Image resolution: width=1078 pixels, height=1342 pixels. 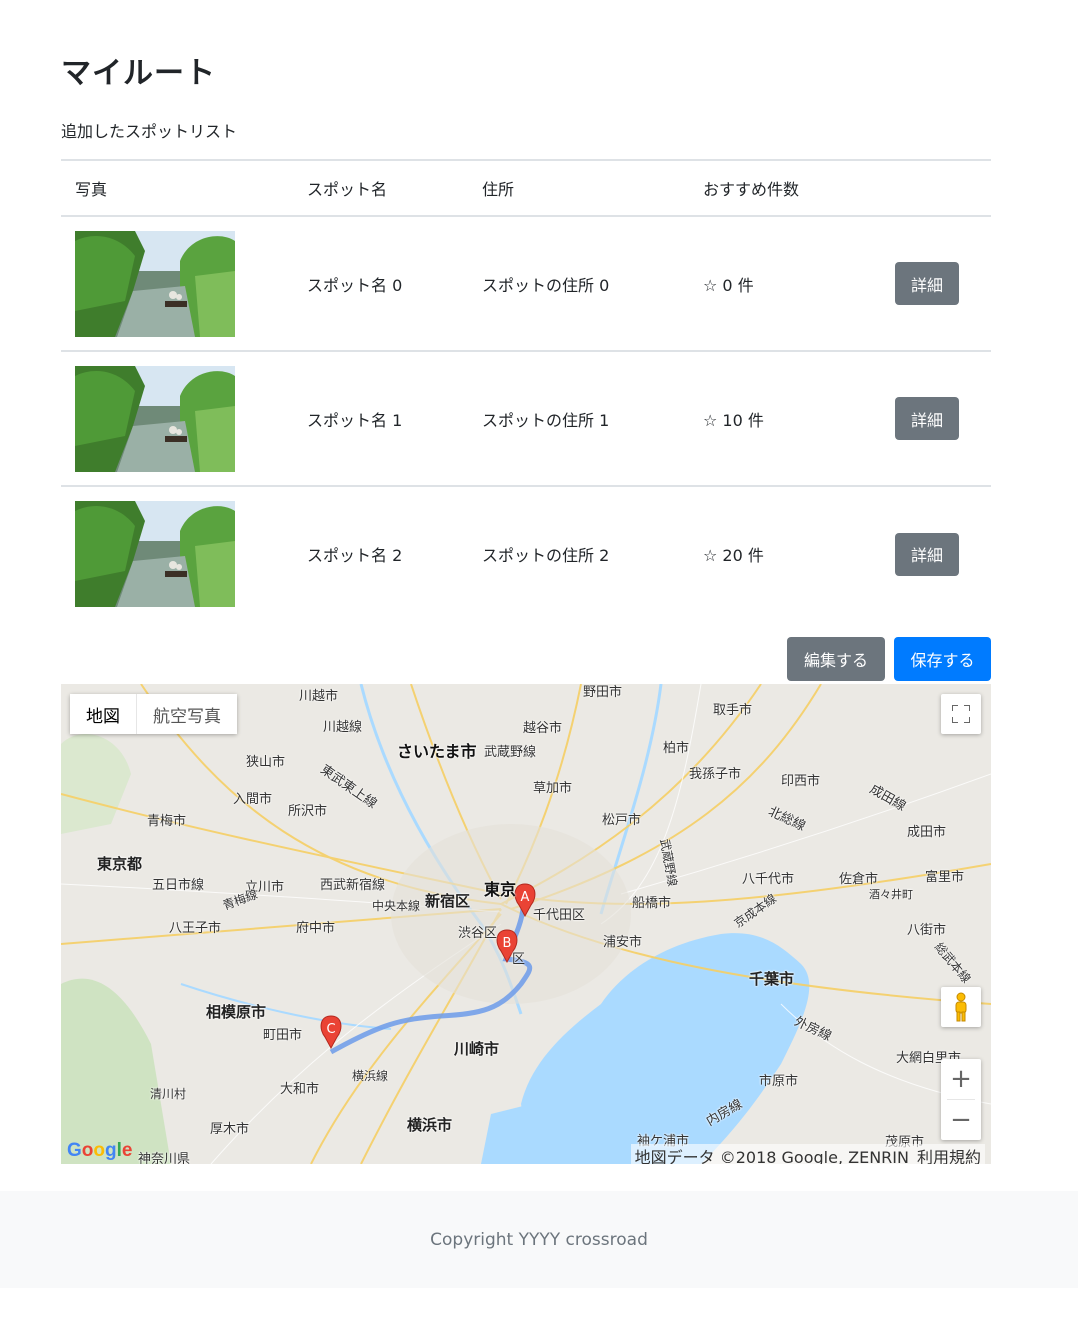 I want to click on map-label: 取手市, so click(x=733, y=710).